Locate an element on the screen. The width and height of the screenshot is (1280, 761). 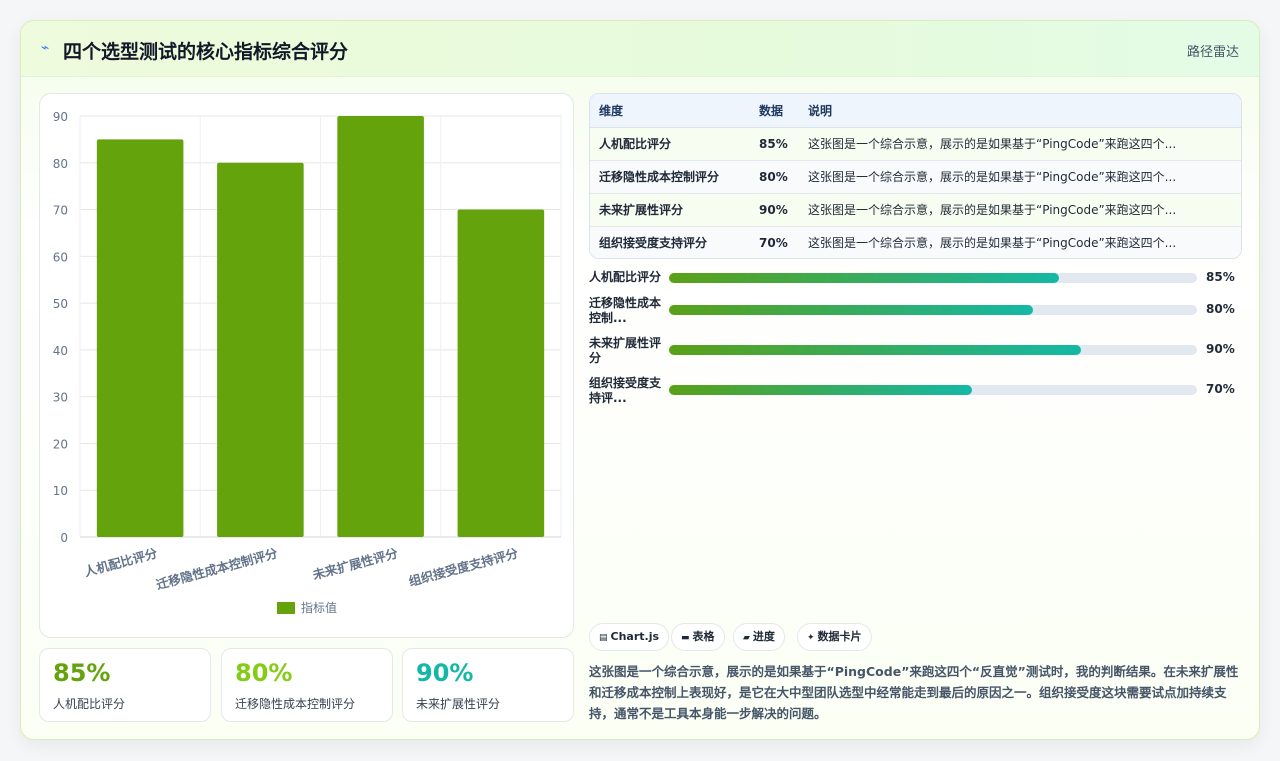
legend-label: 指标值 is located at coordinates (319, 607).